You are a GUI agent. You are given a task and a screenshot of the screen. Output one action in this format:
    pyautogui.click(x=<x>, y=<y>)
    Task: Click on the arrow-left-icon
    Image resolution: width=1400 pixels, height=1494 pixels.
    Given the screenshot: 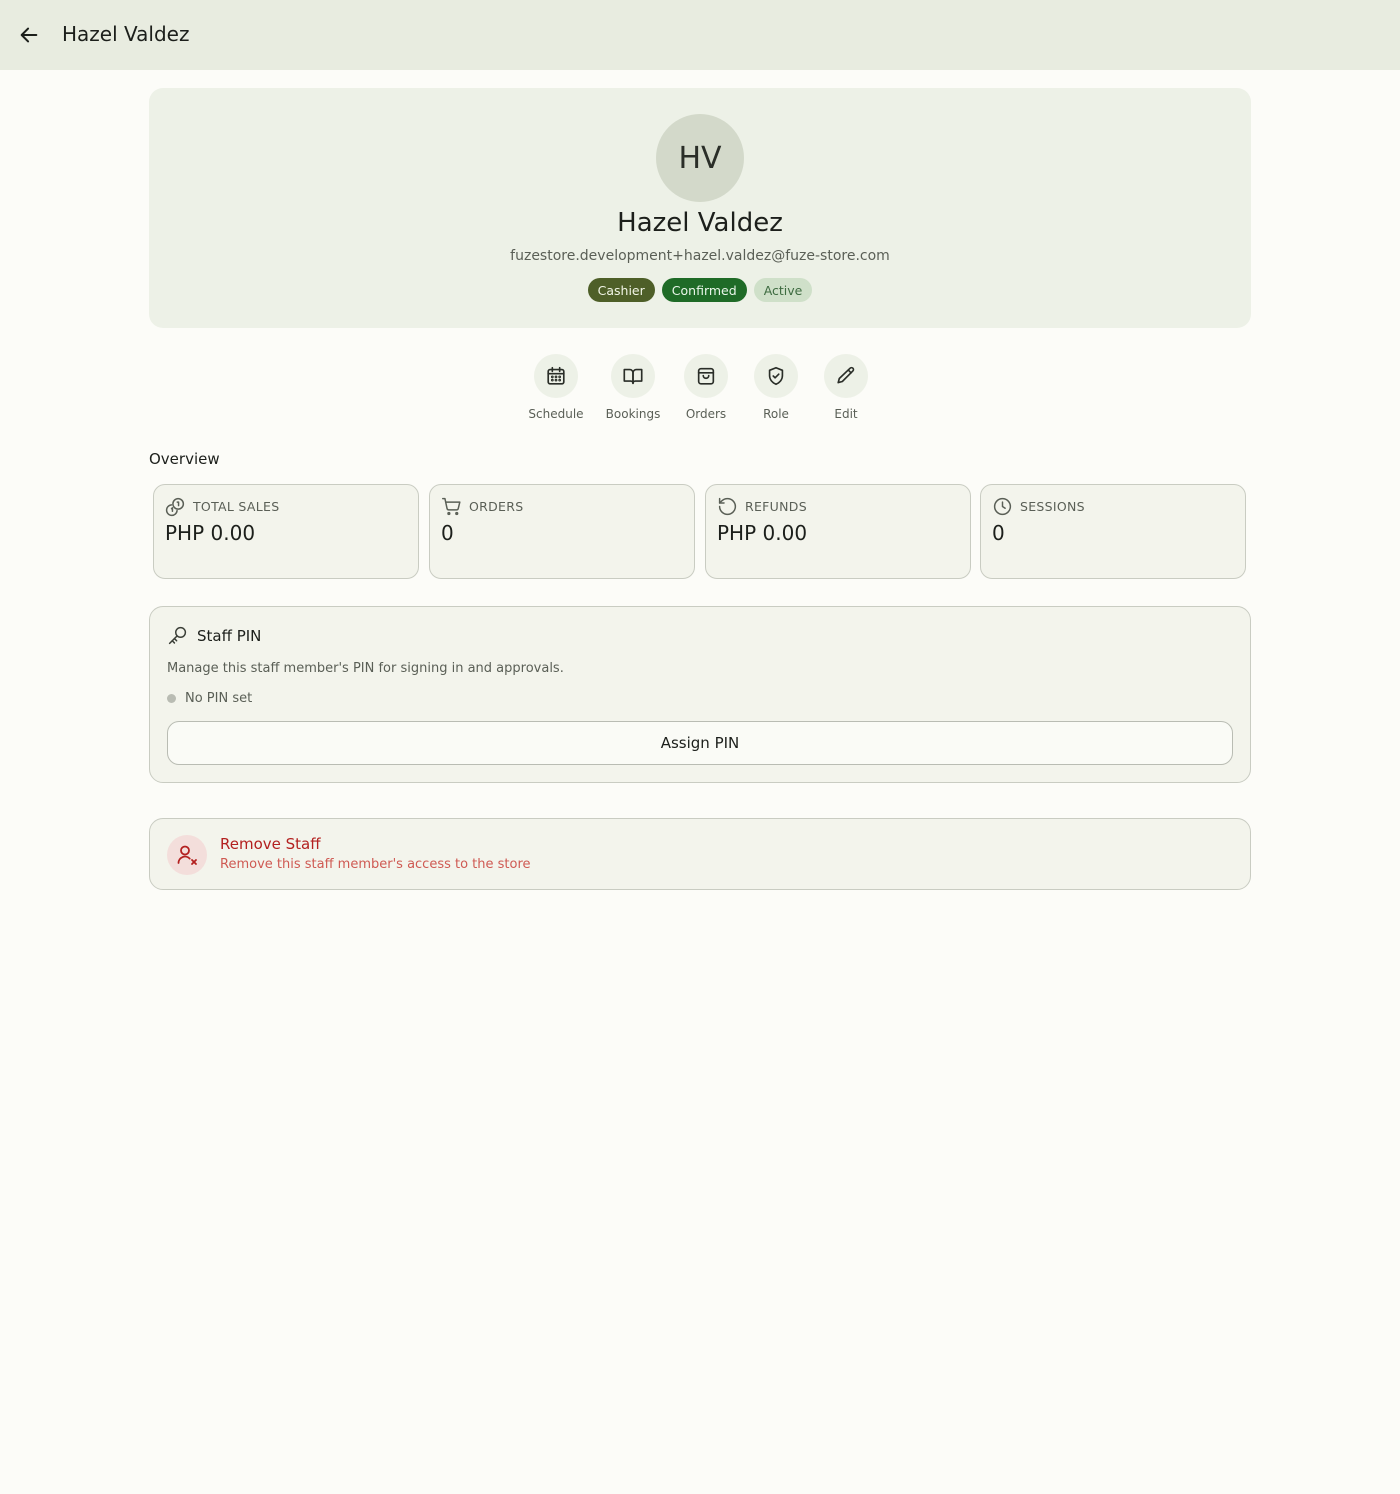 What is the action you would take?
    pyautogui.click(x=29, y=35)
    